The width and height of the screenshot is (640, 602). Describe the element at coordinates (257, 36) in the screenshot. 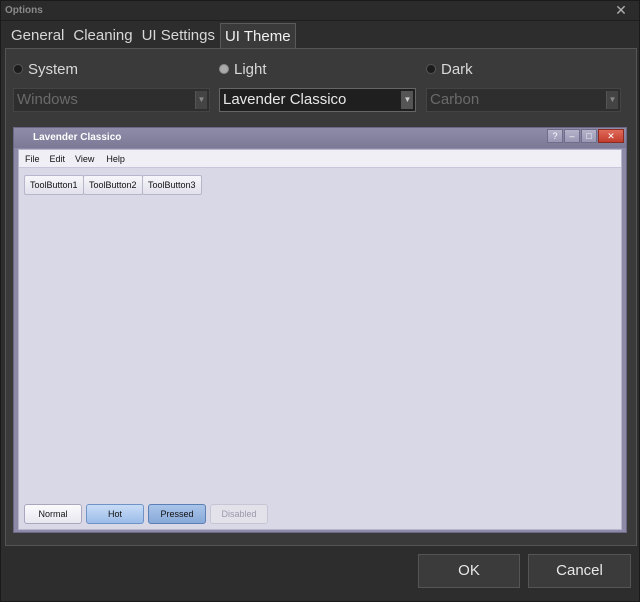

I see `tab-ui-theme: UI Theme` at that location.